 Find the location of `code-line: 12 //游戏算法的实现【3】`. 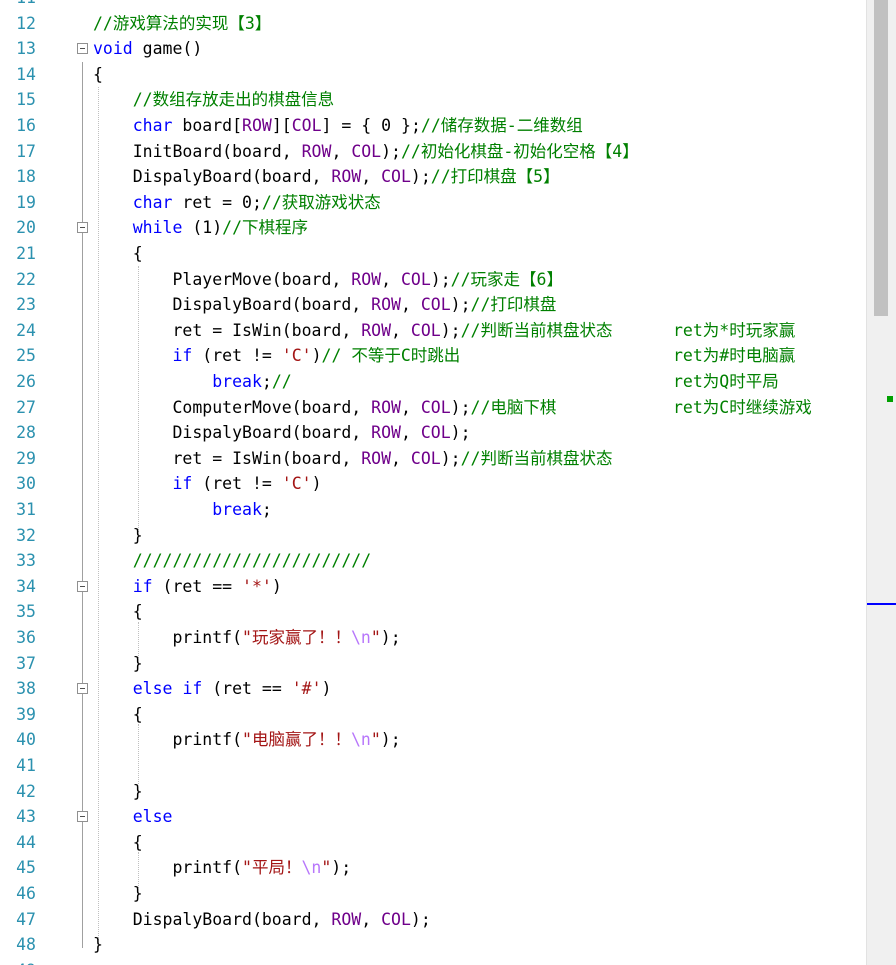

code-line: 12 //游戏算法的实现【3】 is located at coordinates (433, 24).